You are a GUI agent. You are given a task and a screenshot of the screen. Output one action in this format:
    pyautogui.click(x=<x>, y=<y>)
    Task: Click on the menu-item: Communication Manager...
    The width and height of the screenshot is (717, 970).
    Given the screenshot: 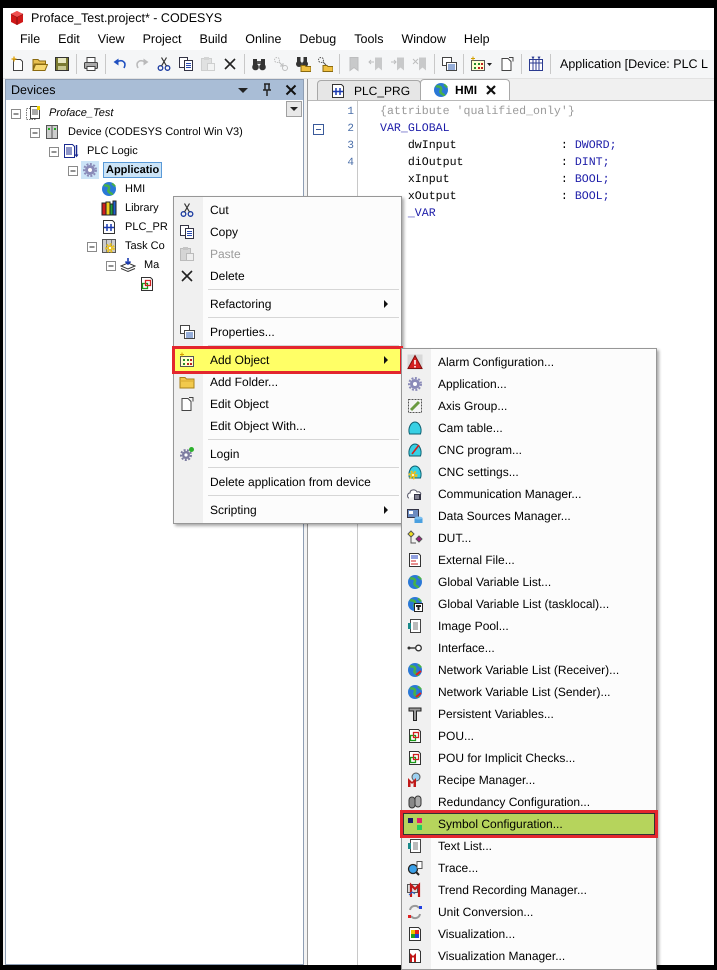 What is the action you would take?
    pyautogui.click(x=529, y=494)
    